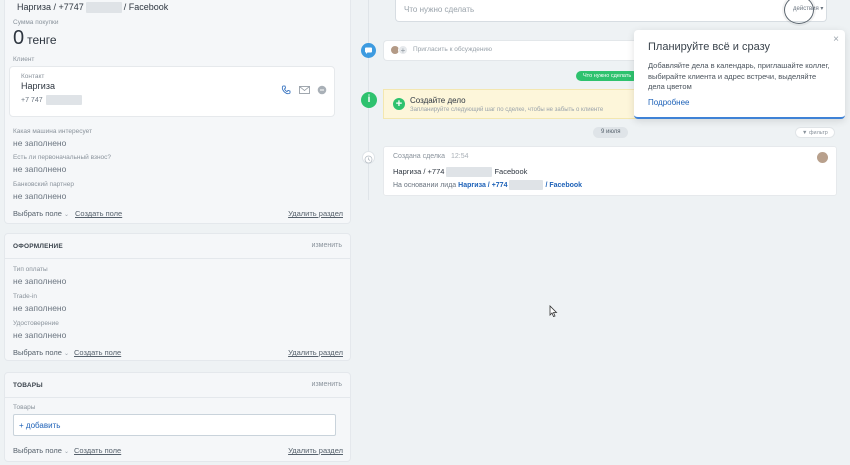  What do you see at coordinates (805, 133) in the screenshot?
I see `filter-icon: ▼` at bounding box center [805, 133].